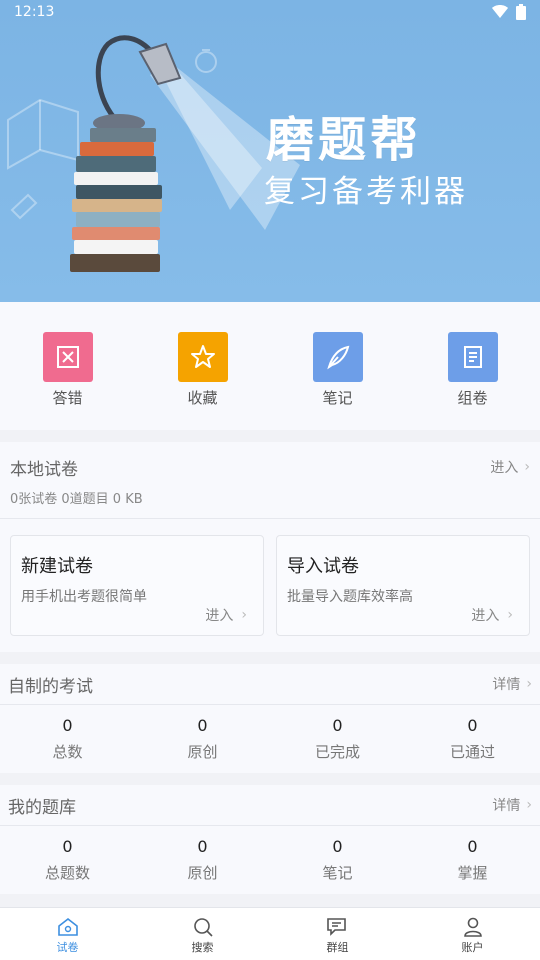 The image size is (540, 960). I want to click on new-paper-card: 新建试卷 用手机出考题很简单 进入 ›, so click(137, 585).